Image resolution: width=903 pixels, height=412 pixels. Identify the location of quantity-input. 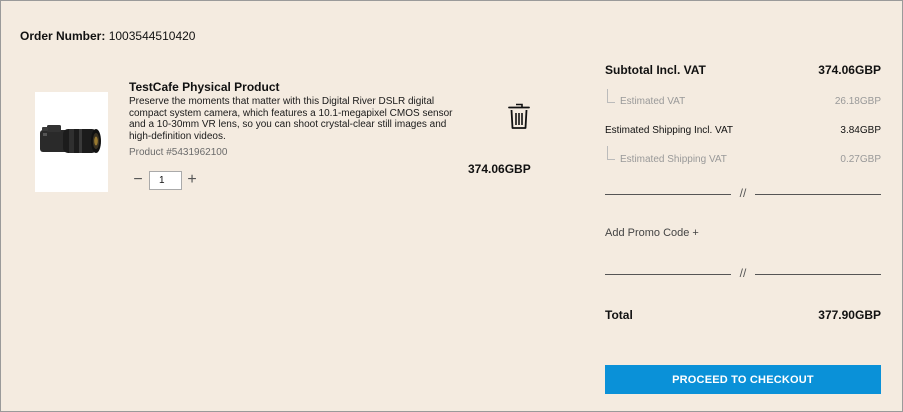
(165, 180).